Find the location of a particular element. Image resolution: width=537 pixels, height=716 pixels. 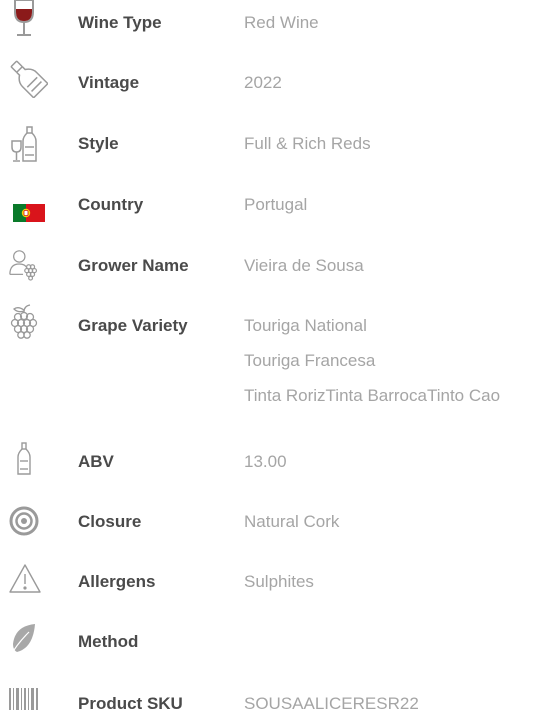

spec-value: Full & Rich Reds is located at coordinates (307, 143).